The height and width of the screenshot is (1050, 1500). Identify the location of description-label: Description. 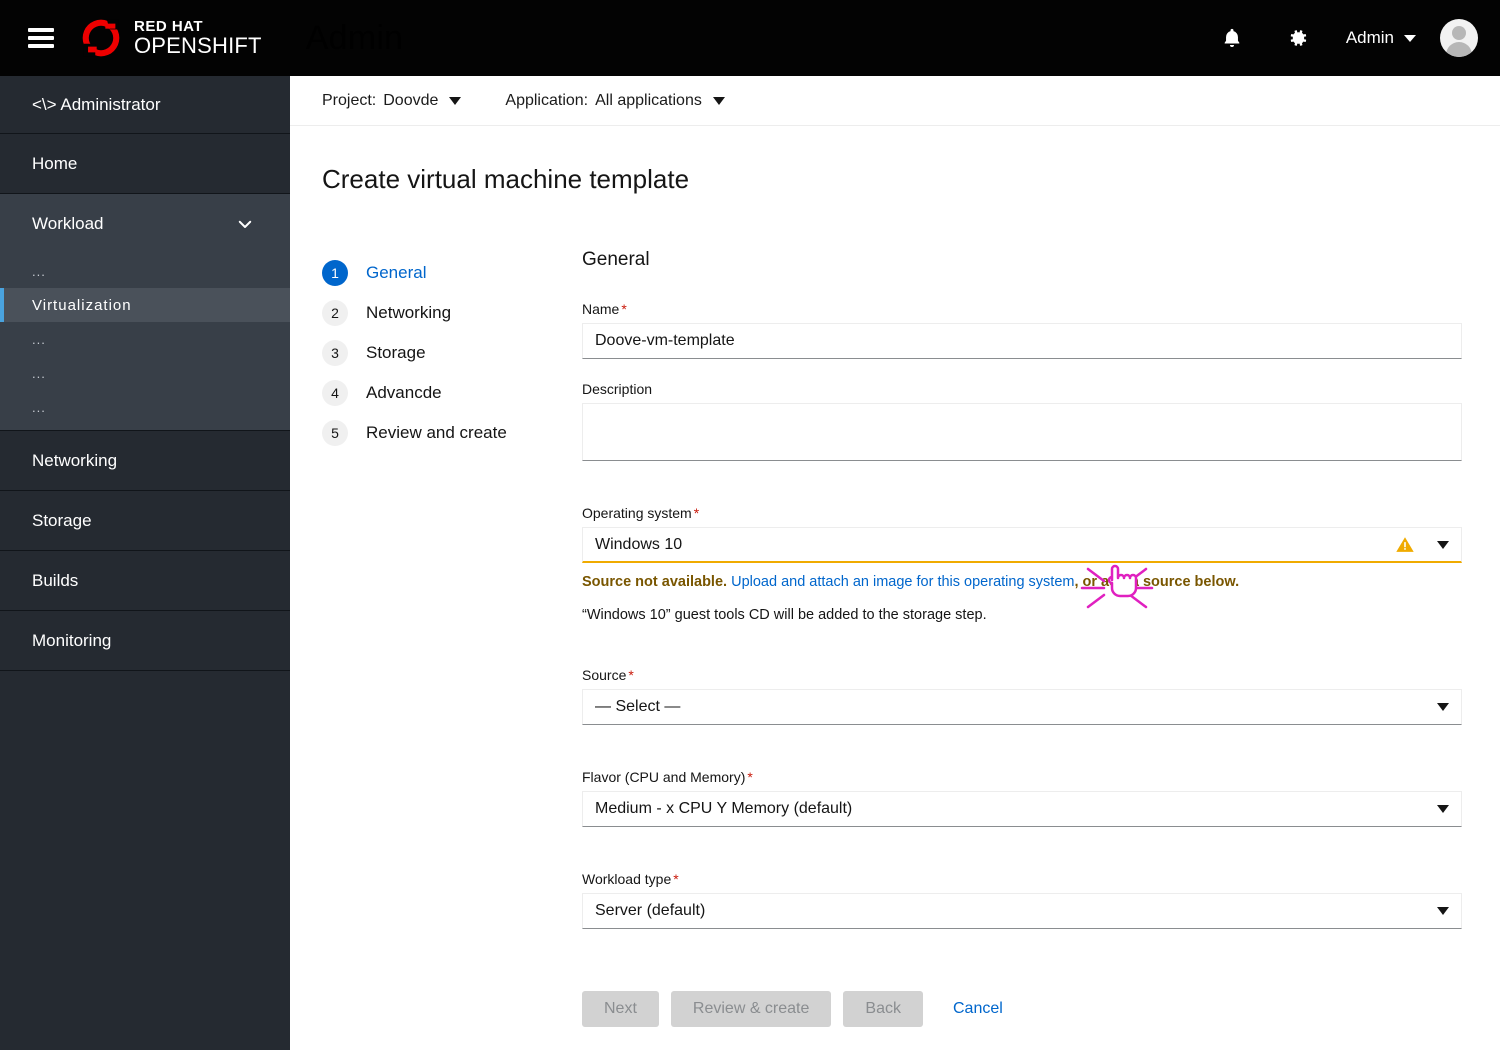
(617, 389).